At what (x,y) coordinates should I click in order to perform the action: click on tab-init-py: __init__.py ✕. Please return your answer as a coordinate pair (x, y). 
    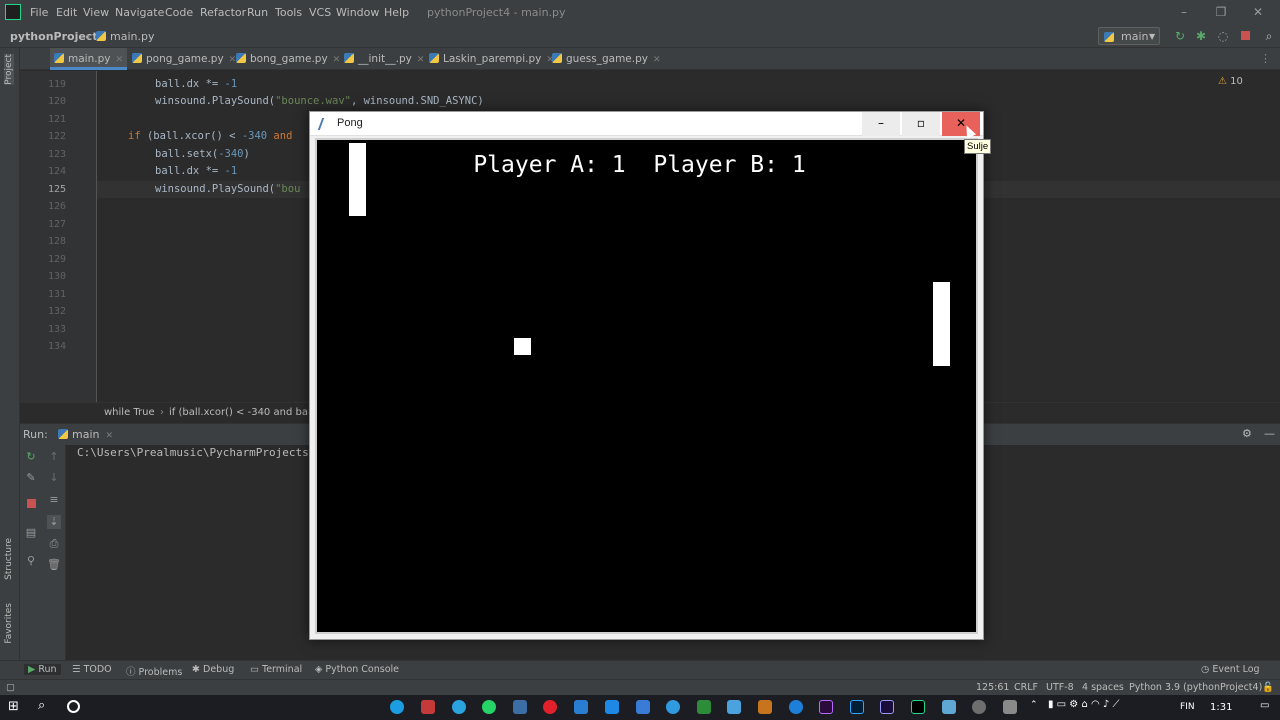
    Looking at the image, I should click on (384, 59).